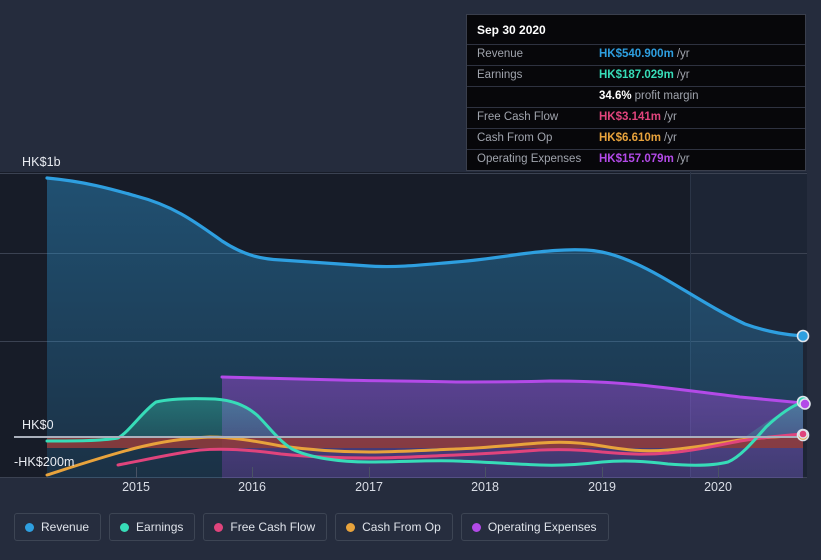 The image size is (821, 560). What do you see at coordinates (125, 527) in the screenshot?
I see `earnings-dot-icon` at bounding box center [125, 527].